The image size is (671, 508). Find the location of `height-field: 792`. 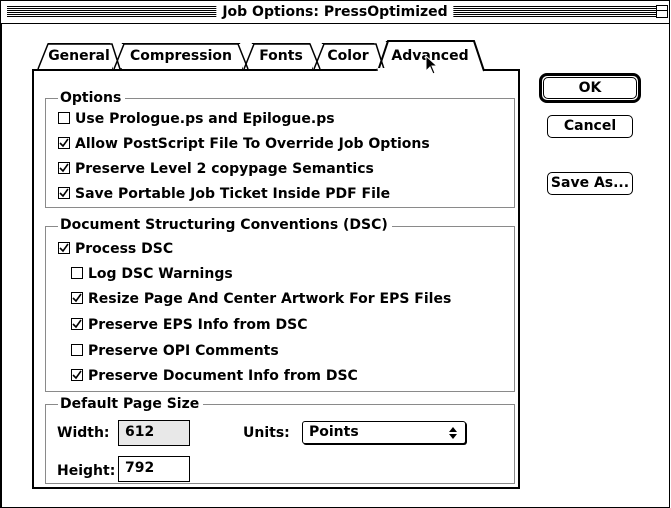

height-field: 792 is located at coordinates (154, 469).